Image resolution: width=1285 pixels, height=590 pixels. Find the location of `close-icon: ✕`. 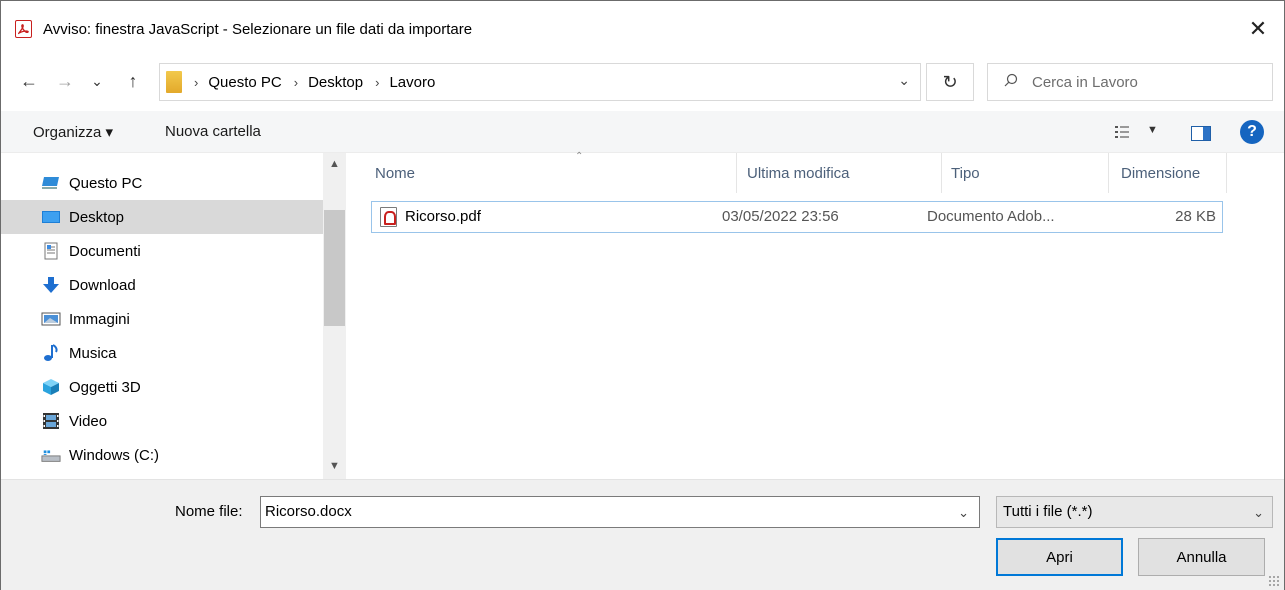

close-icon: ✕ is located at coordinates (1258, 28).